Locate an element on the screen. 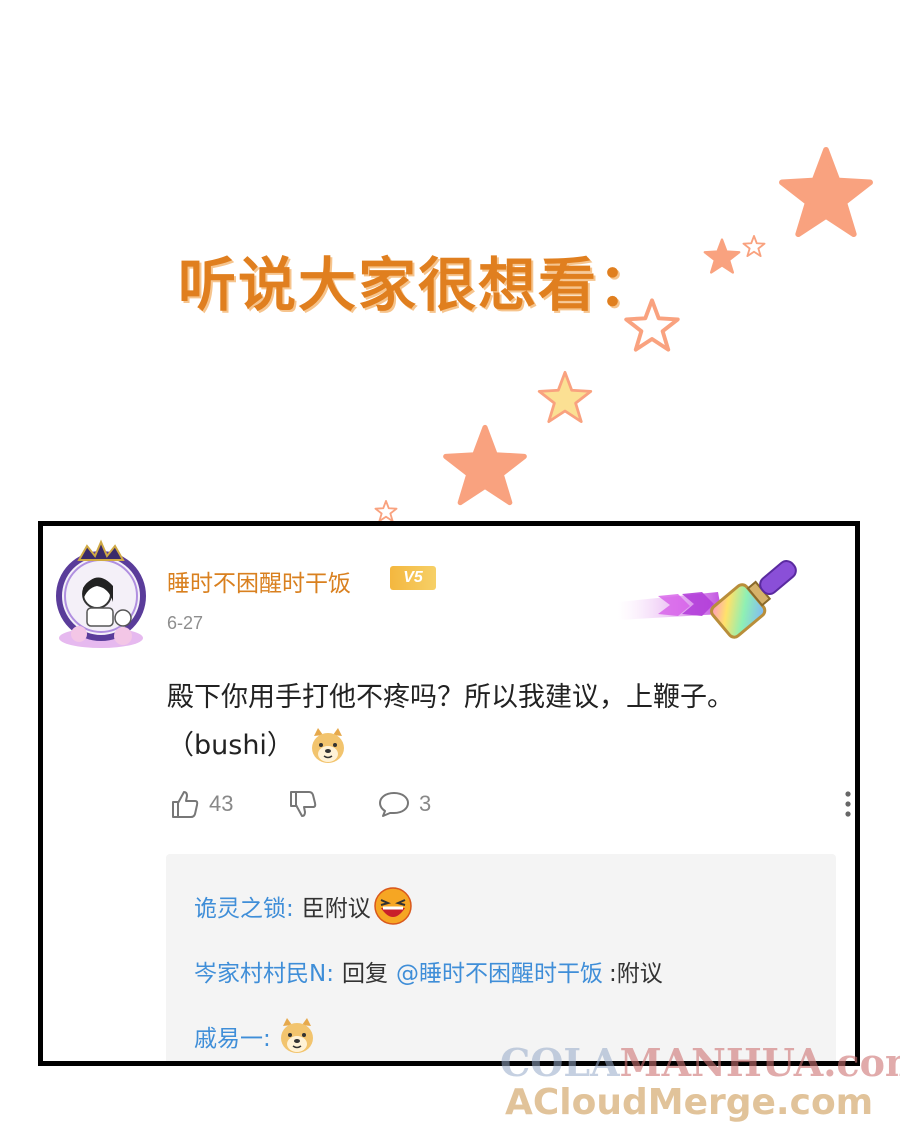 This screenshot has width=900, height=1130. watermark-acloudmerge: ACloudMerge.com is located at coordinates (689, 1102).